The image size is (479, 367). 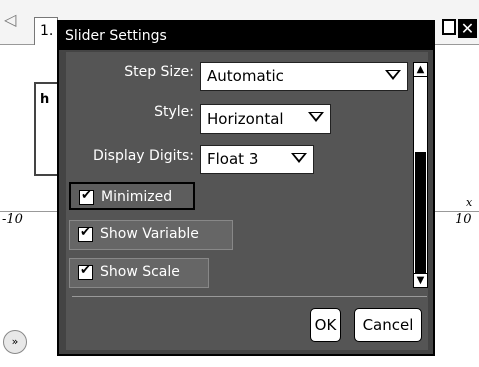 I want to click on cancel-button: Cancel, so click(x=388, y=325).